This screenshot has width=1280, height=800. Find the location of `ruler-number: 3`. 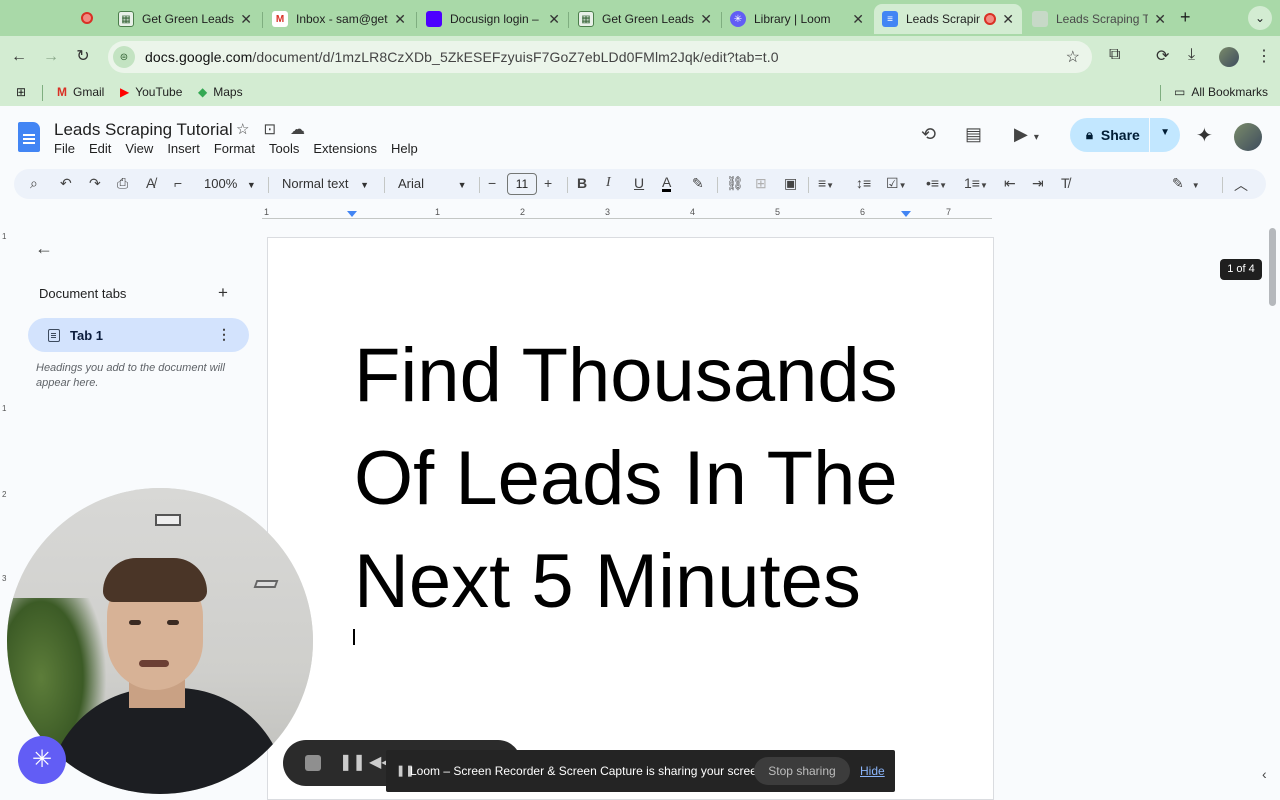

ruler-number: 3 is located at coordinates (608, 212).